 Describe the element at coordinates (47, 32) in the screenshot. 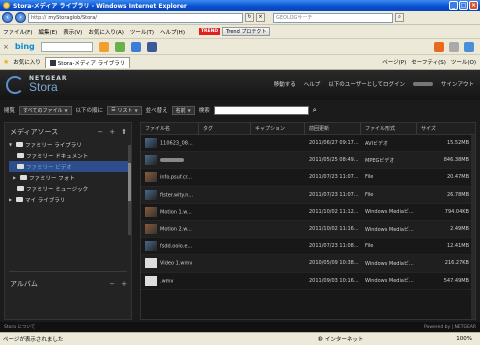

I see `menu-edit: 編集(E)` at that location.